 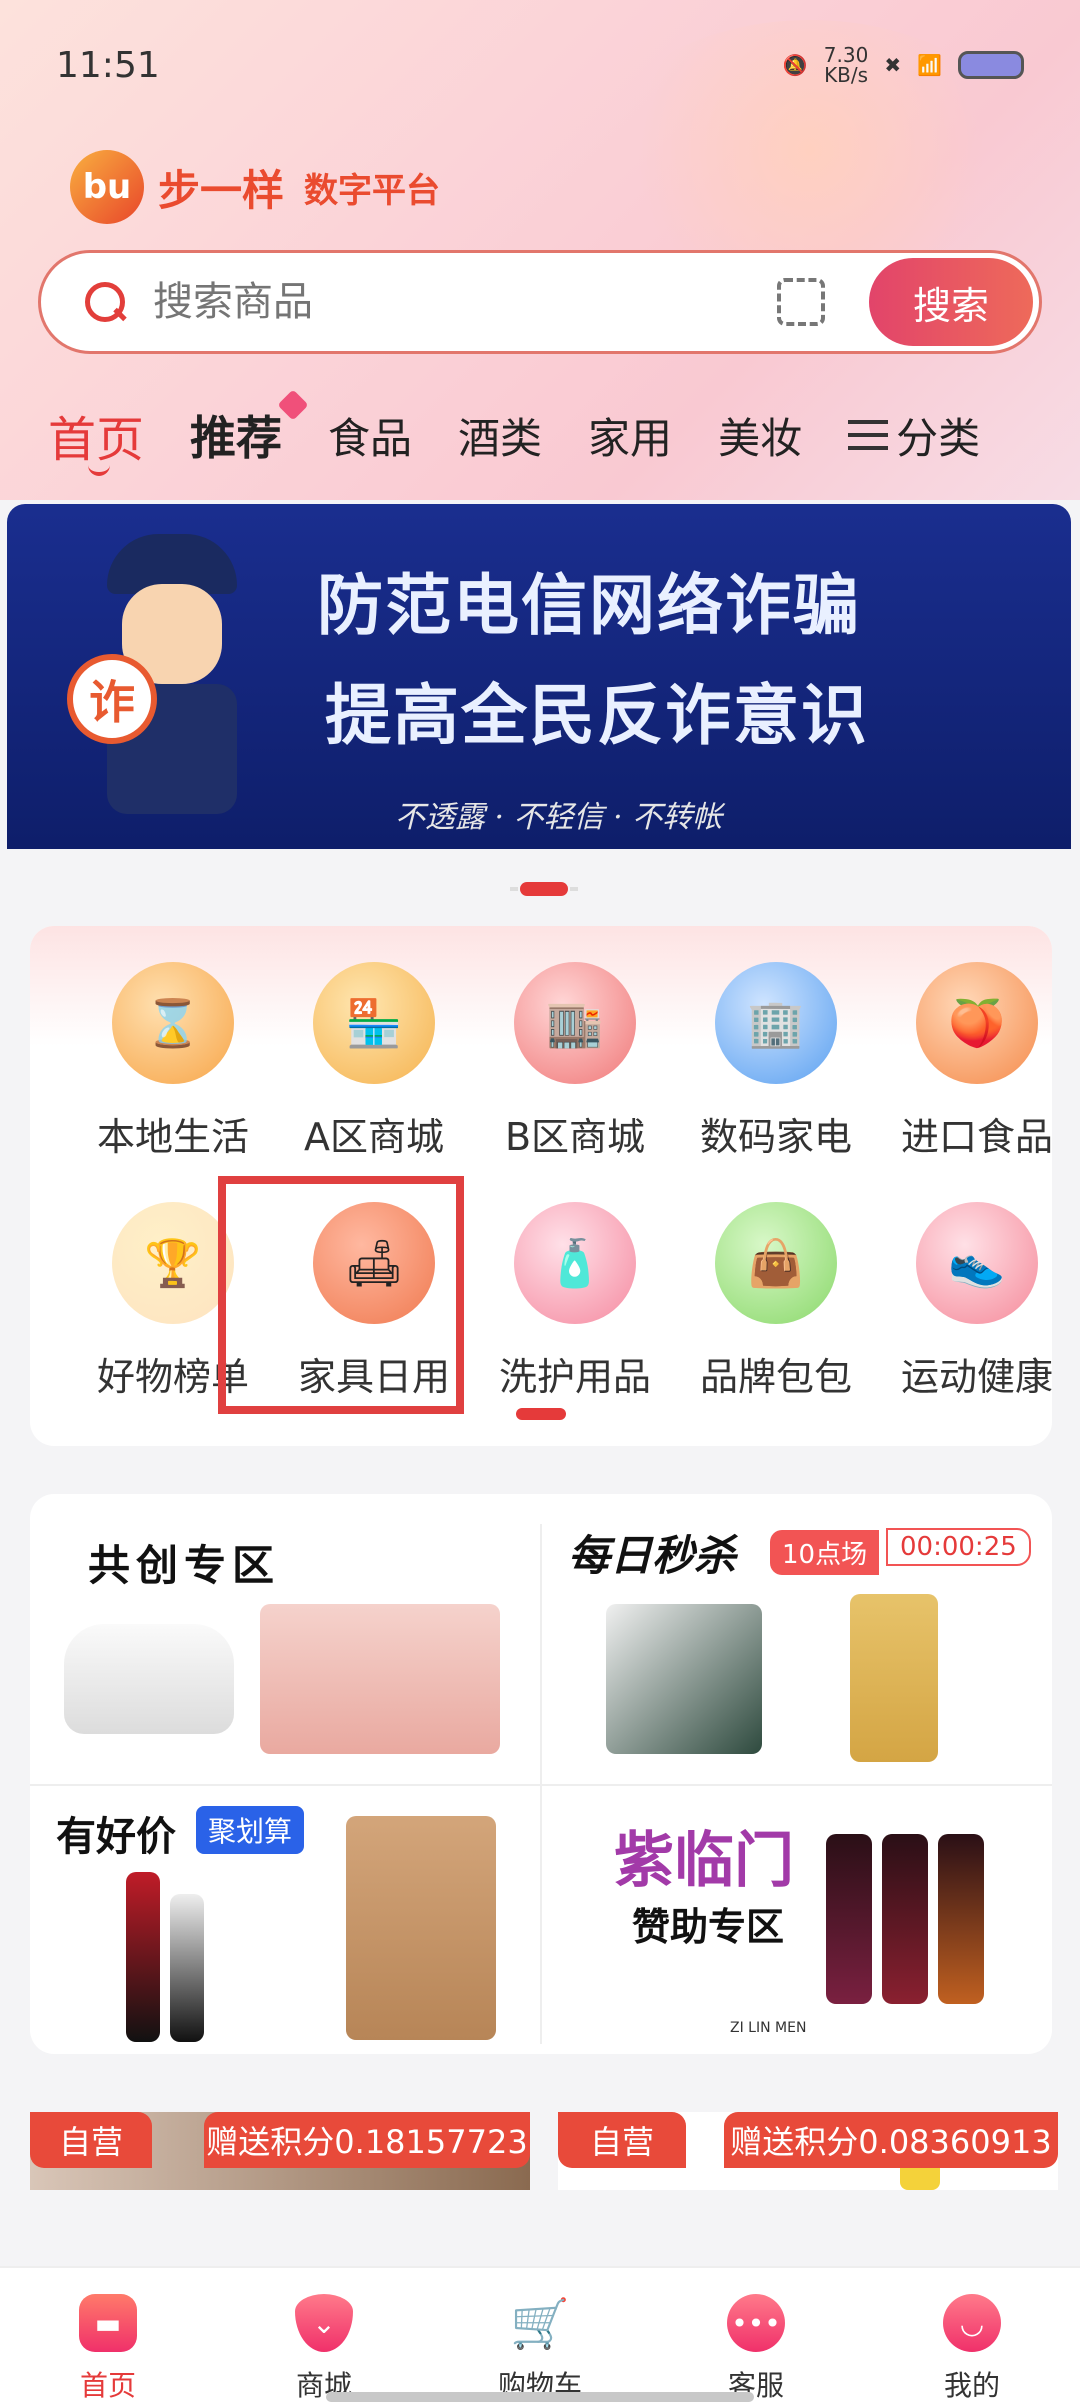 What do you see at coordinates (776, 1023) in the screenshot?
I see `digital-store-icon: 🏢` at bounding box center [776, 1023].